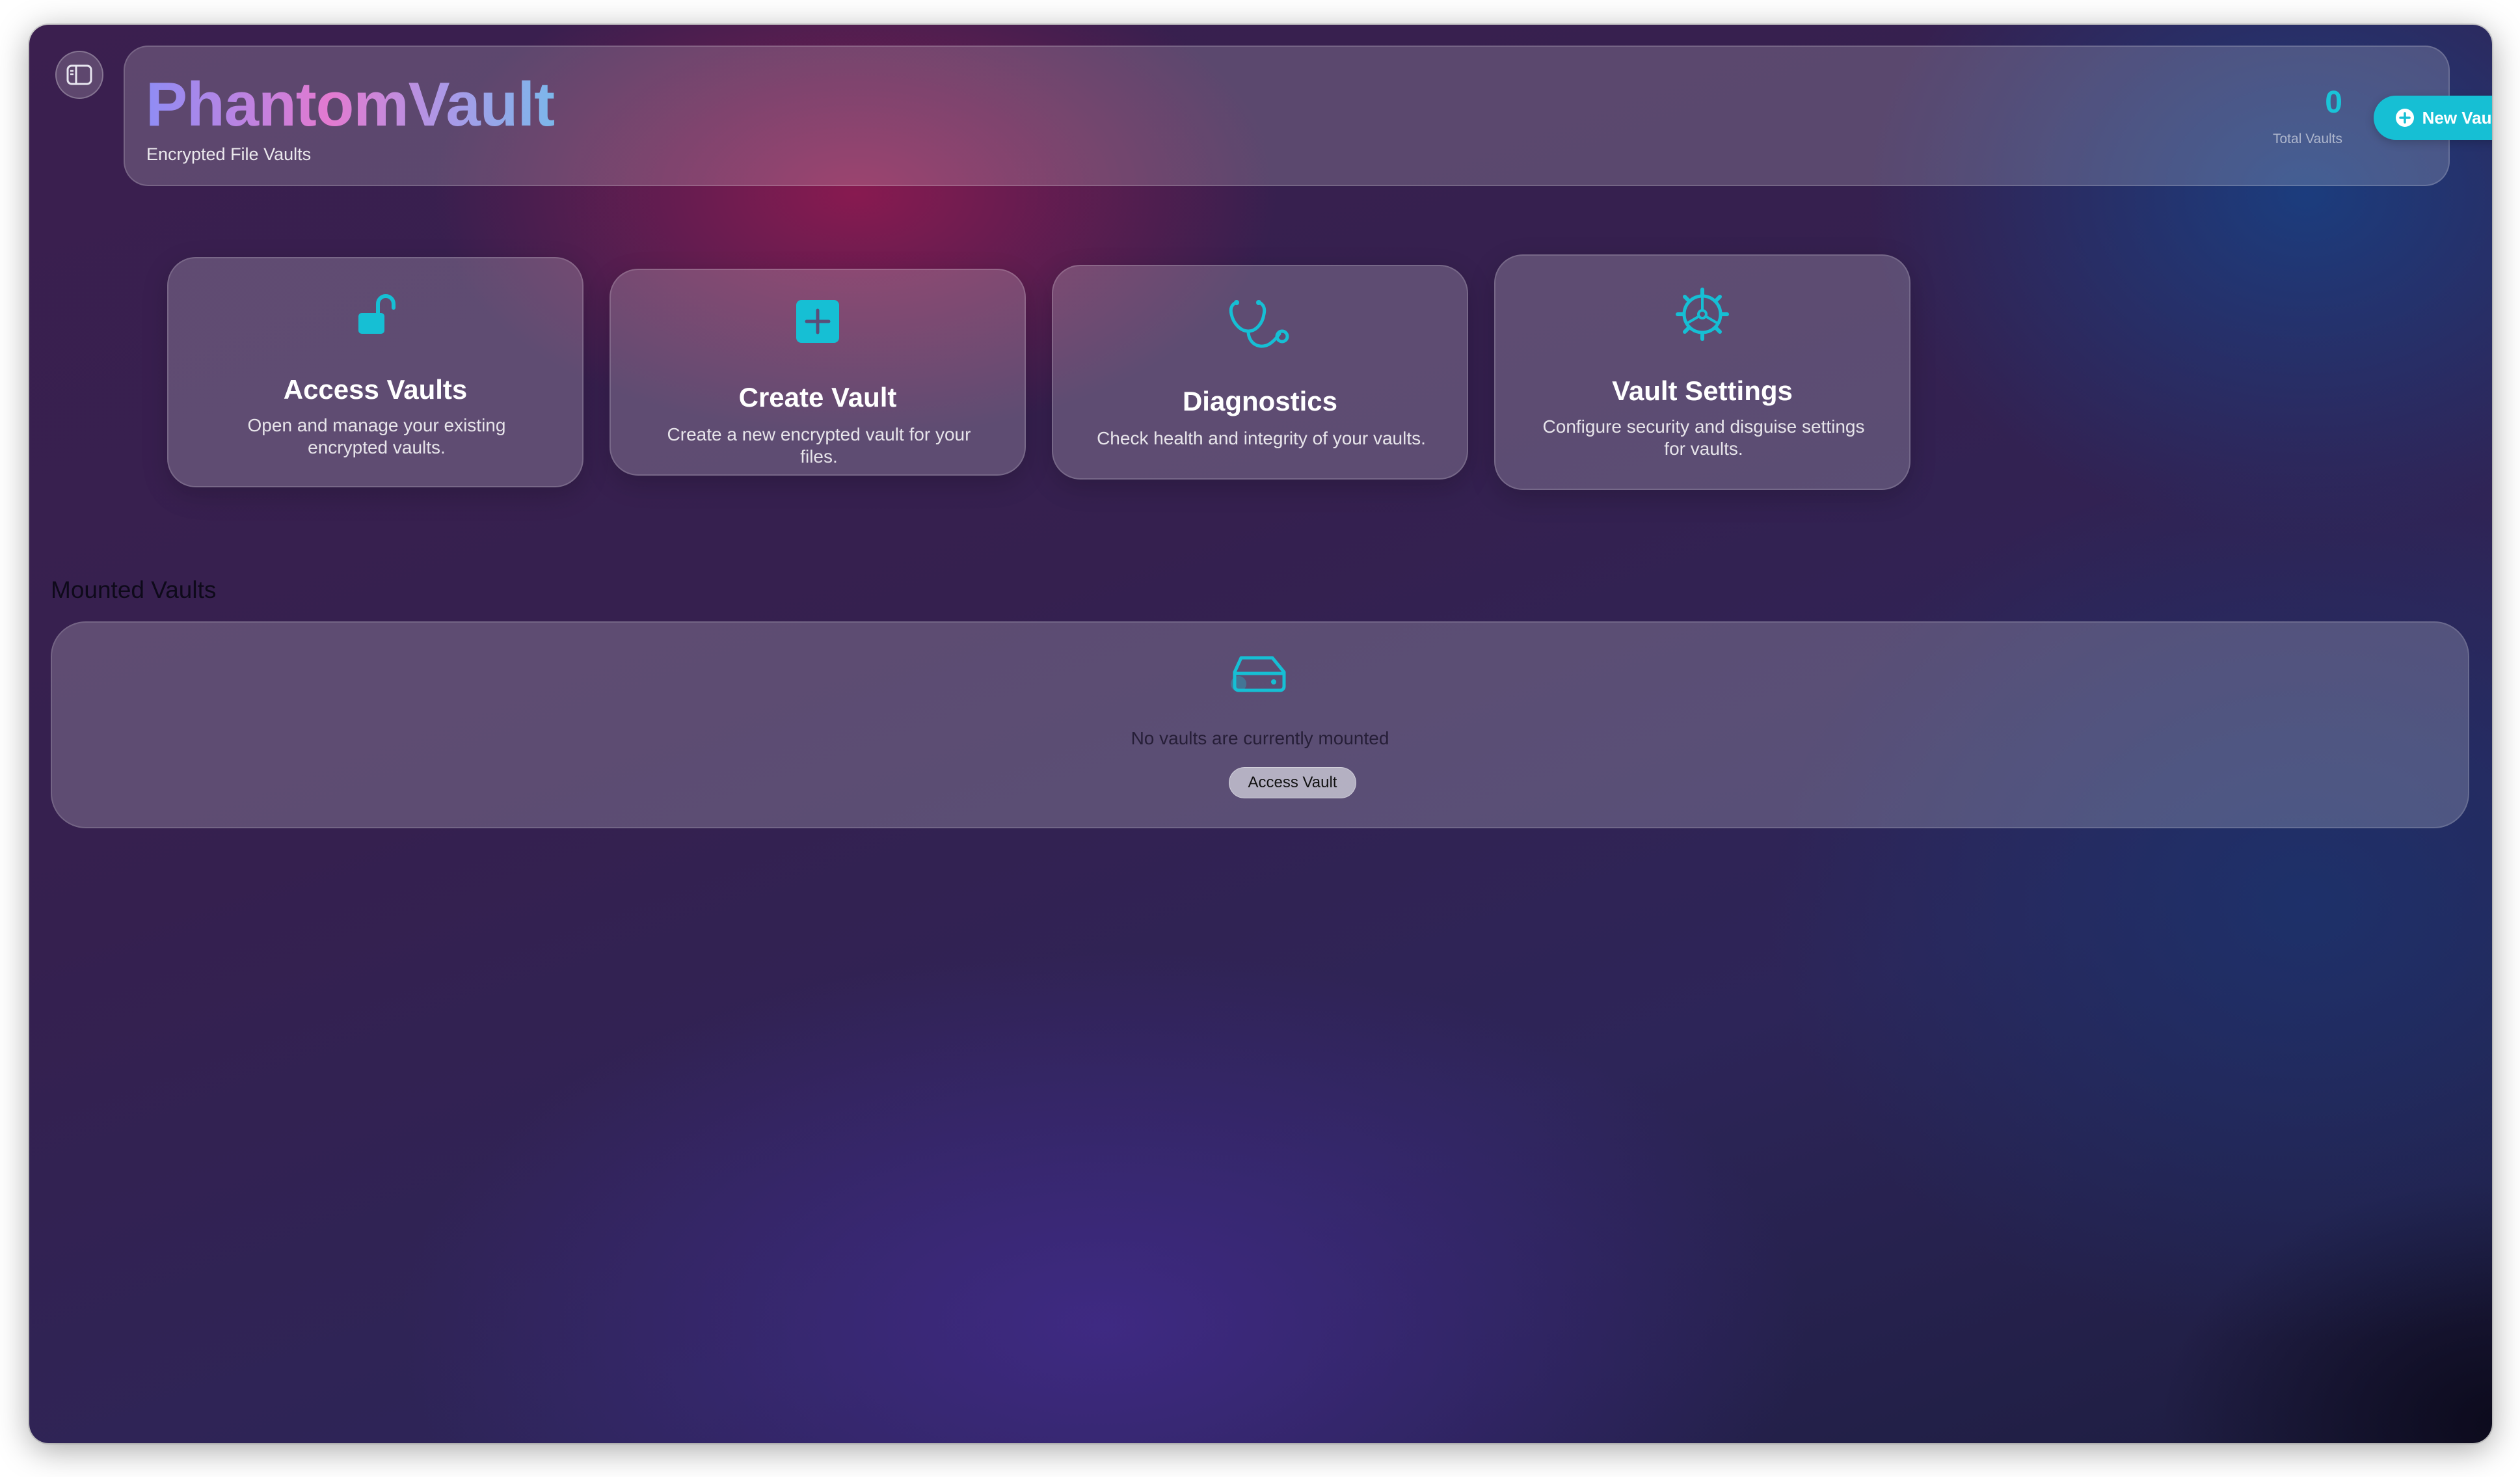 The image size is (2520, 1477). Describe the element at coordinates (1703, 391) in the screenshot. I see `card-title: Vault Settings` at that location.